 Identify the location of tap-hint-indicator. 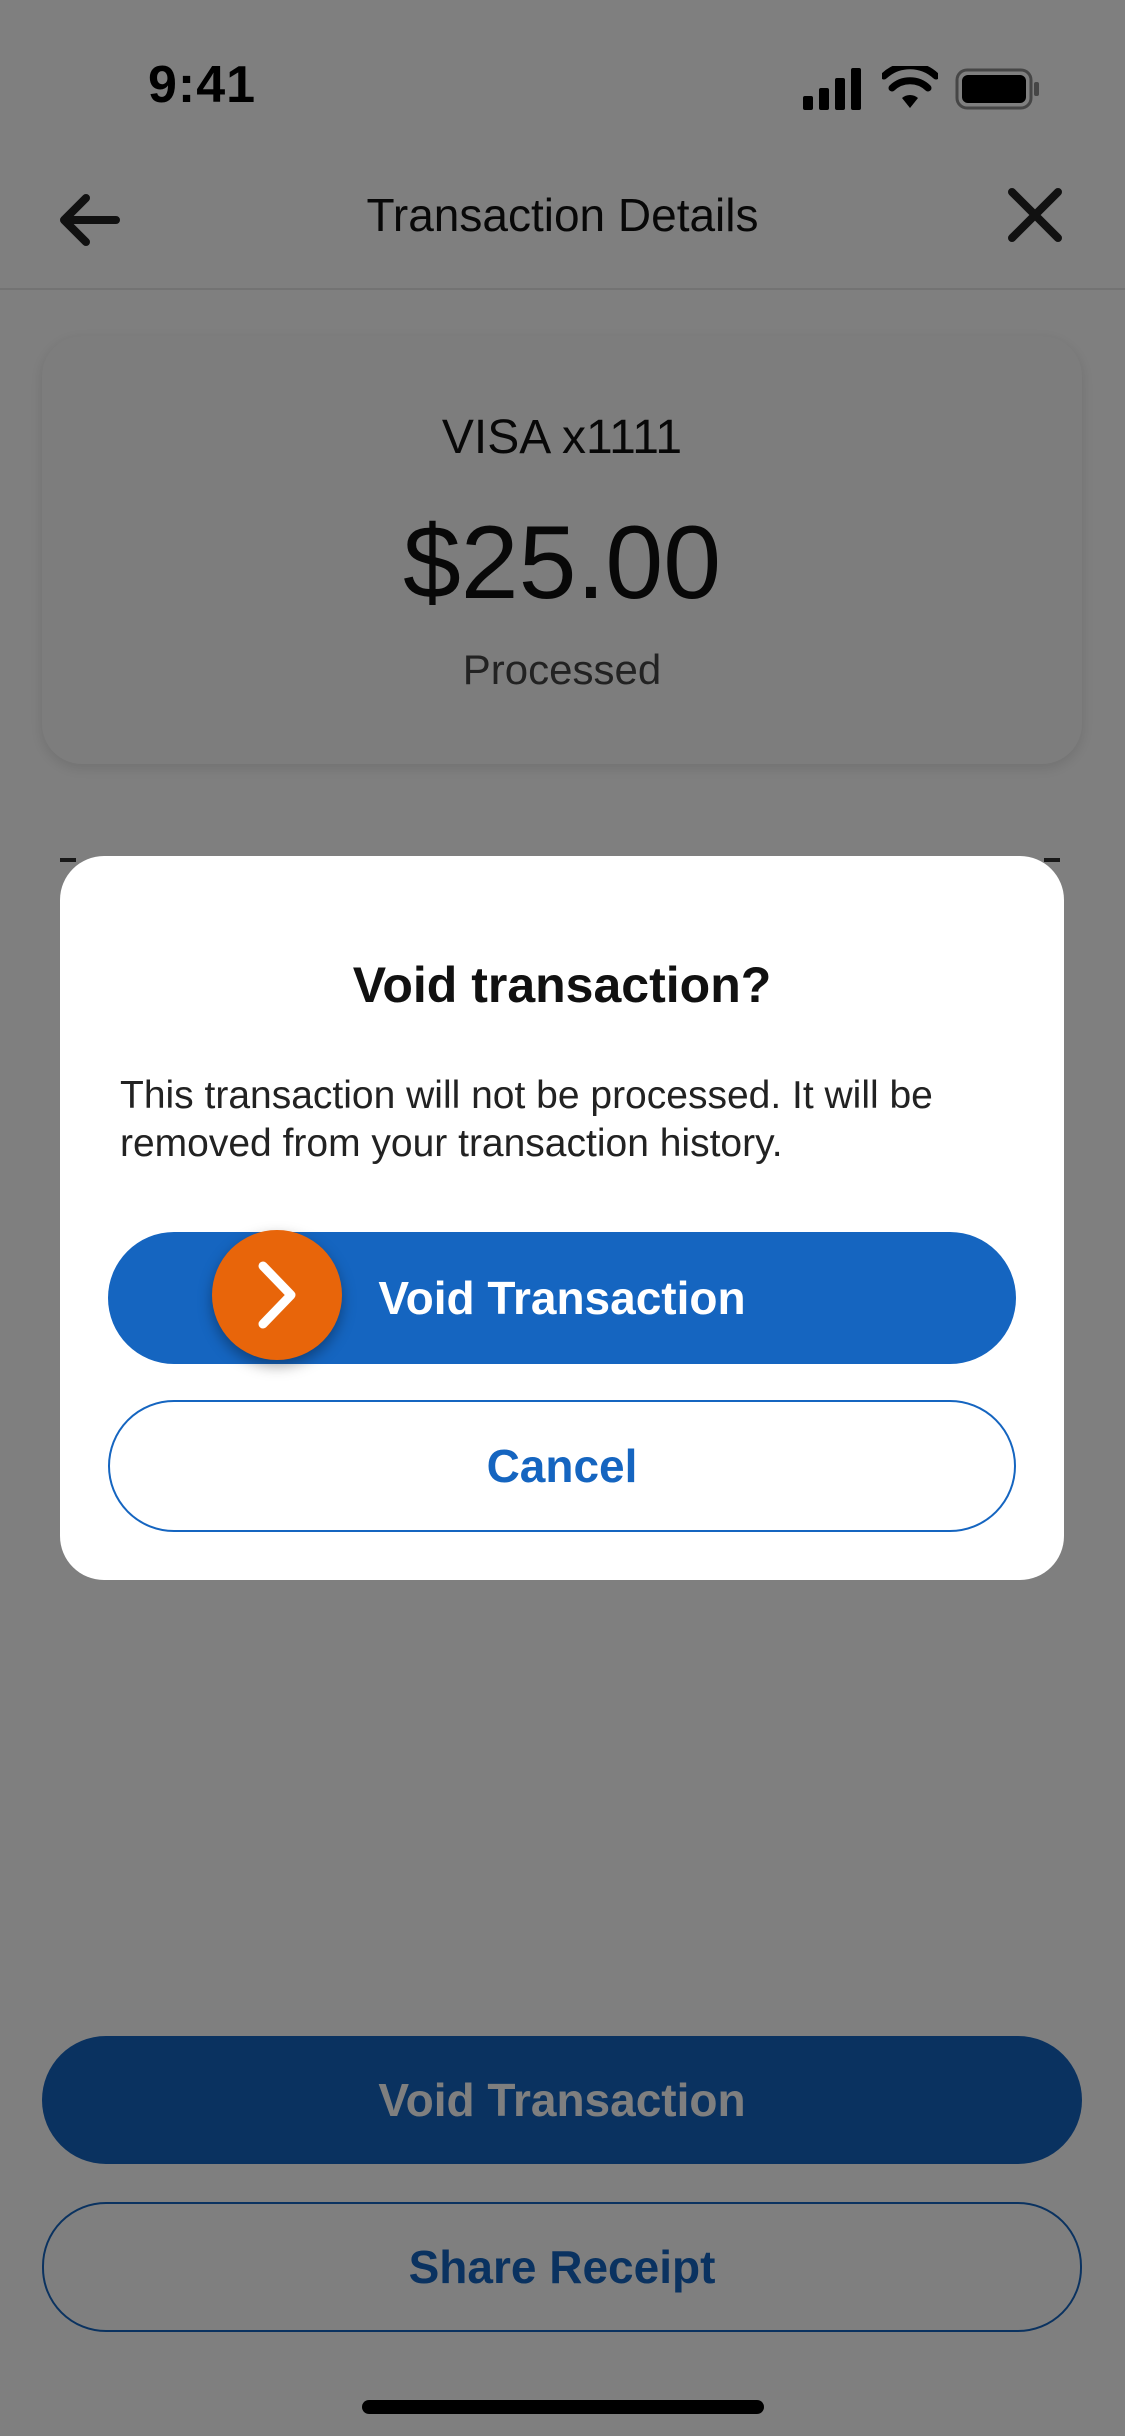
(277, 1295).